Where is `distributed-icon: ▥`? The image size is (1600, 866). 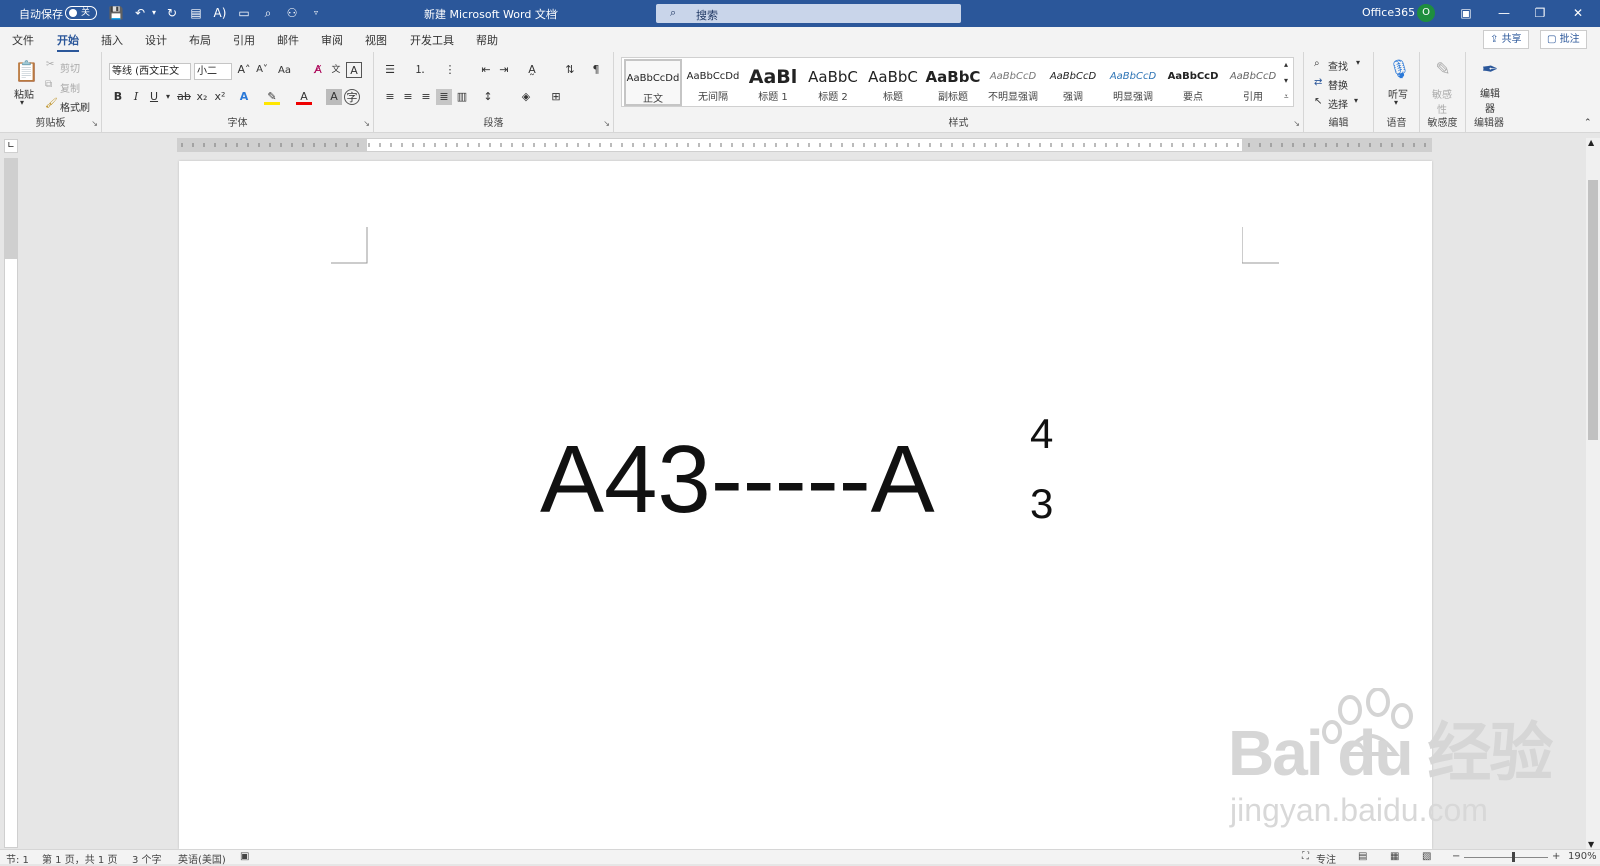 distributed-icon: ▥ is located at coordinates (462, 97).